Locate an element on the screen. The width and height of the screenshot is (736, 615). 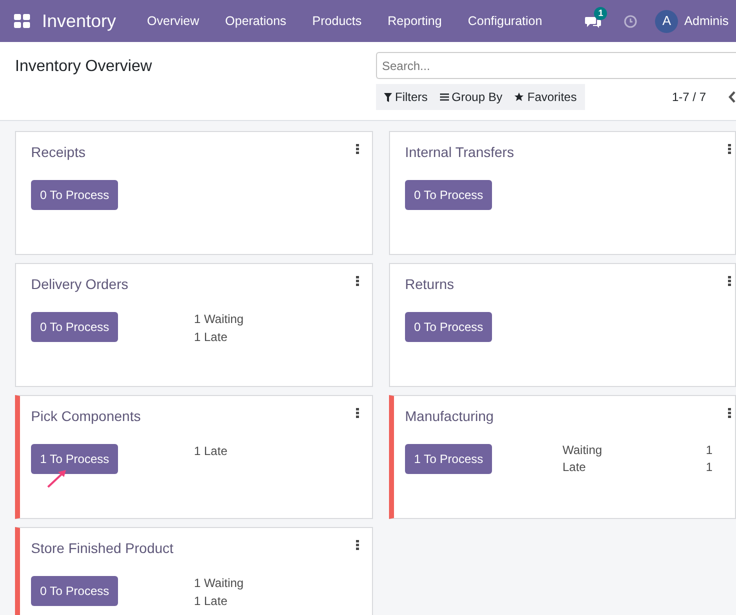
menu-item: Configuration is located at coordinates (505, 21).